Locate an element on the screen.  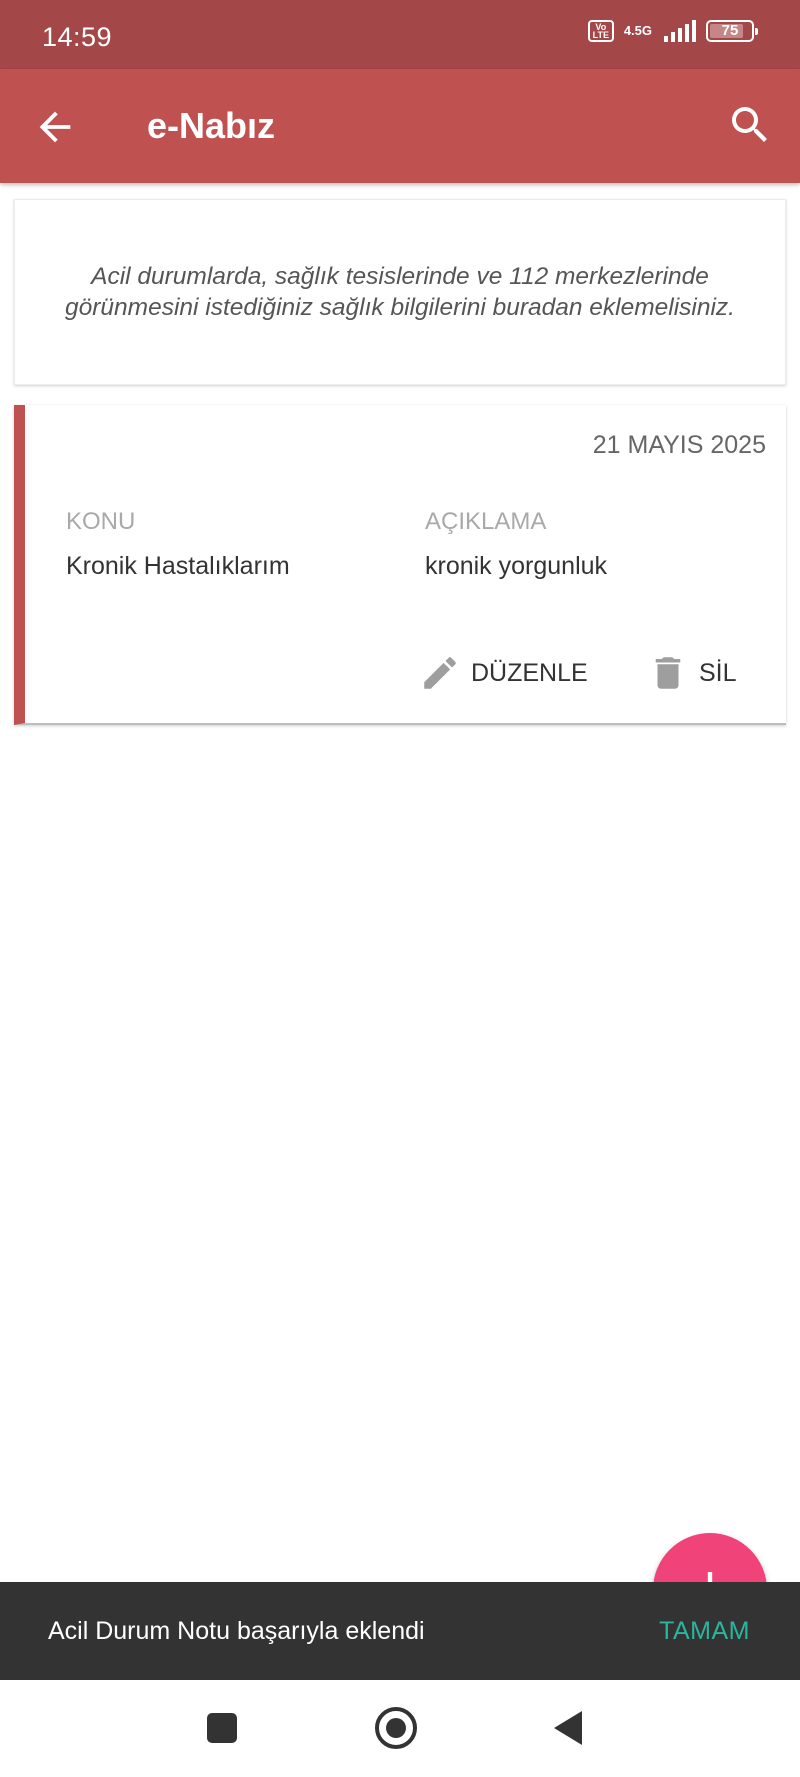
description-label: AÇIKLAMA is located at coordinates (486, 521).